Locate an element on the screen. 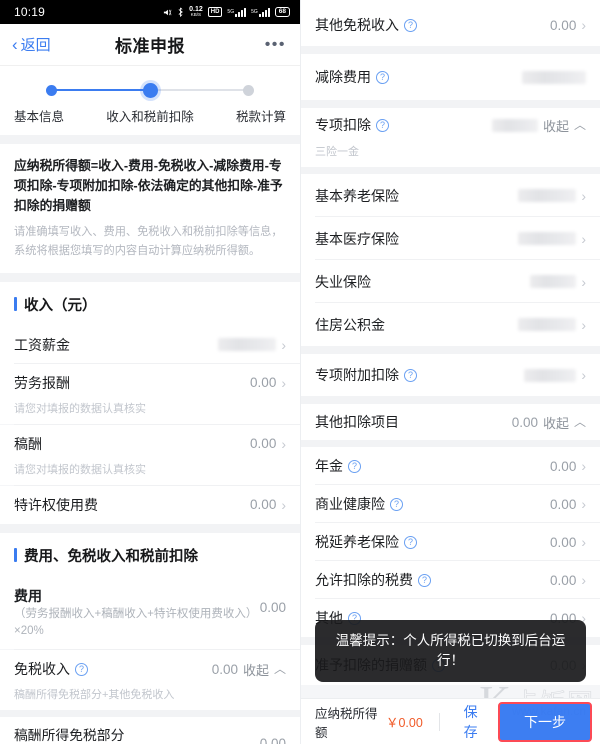  row-deductible-taxes: 允许扣除的税费 ? 0.00 › is located at coordinates (450, 580).